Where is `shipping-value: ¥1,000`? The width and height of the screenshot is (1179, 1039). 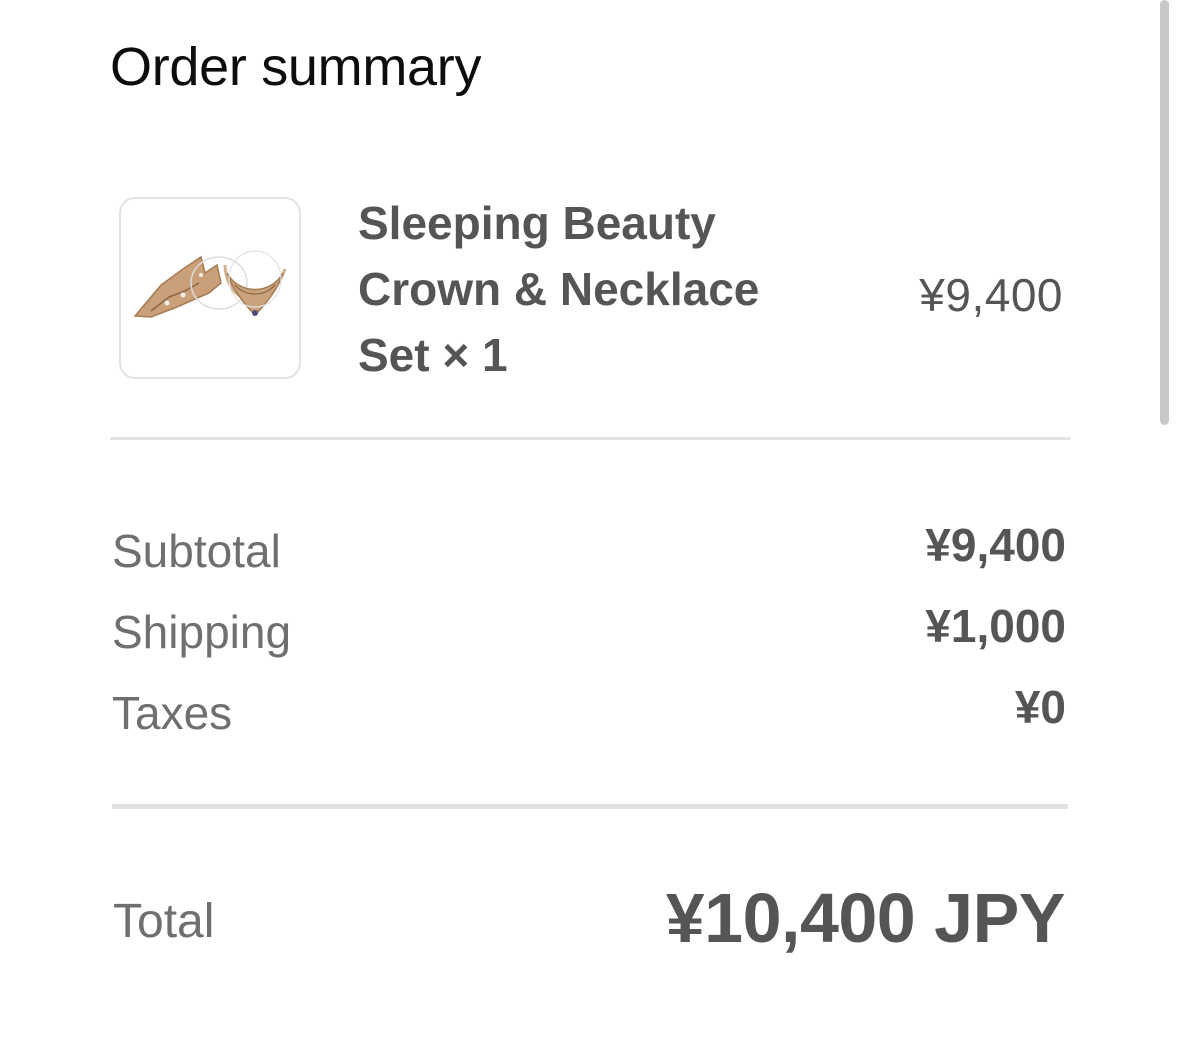
shipping-value: ¥1,000 is located at coordinates (995, 626).